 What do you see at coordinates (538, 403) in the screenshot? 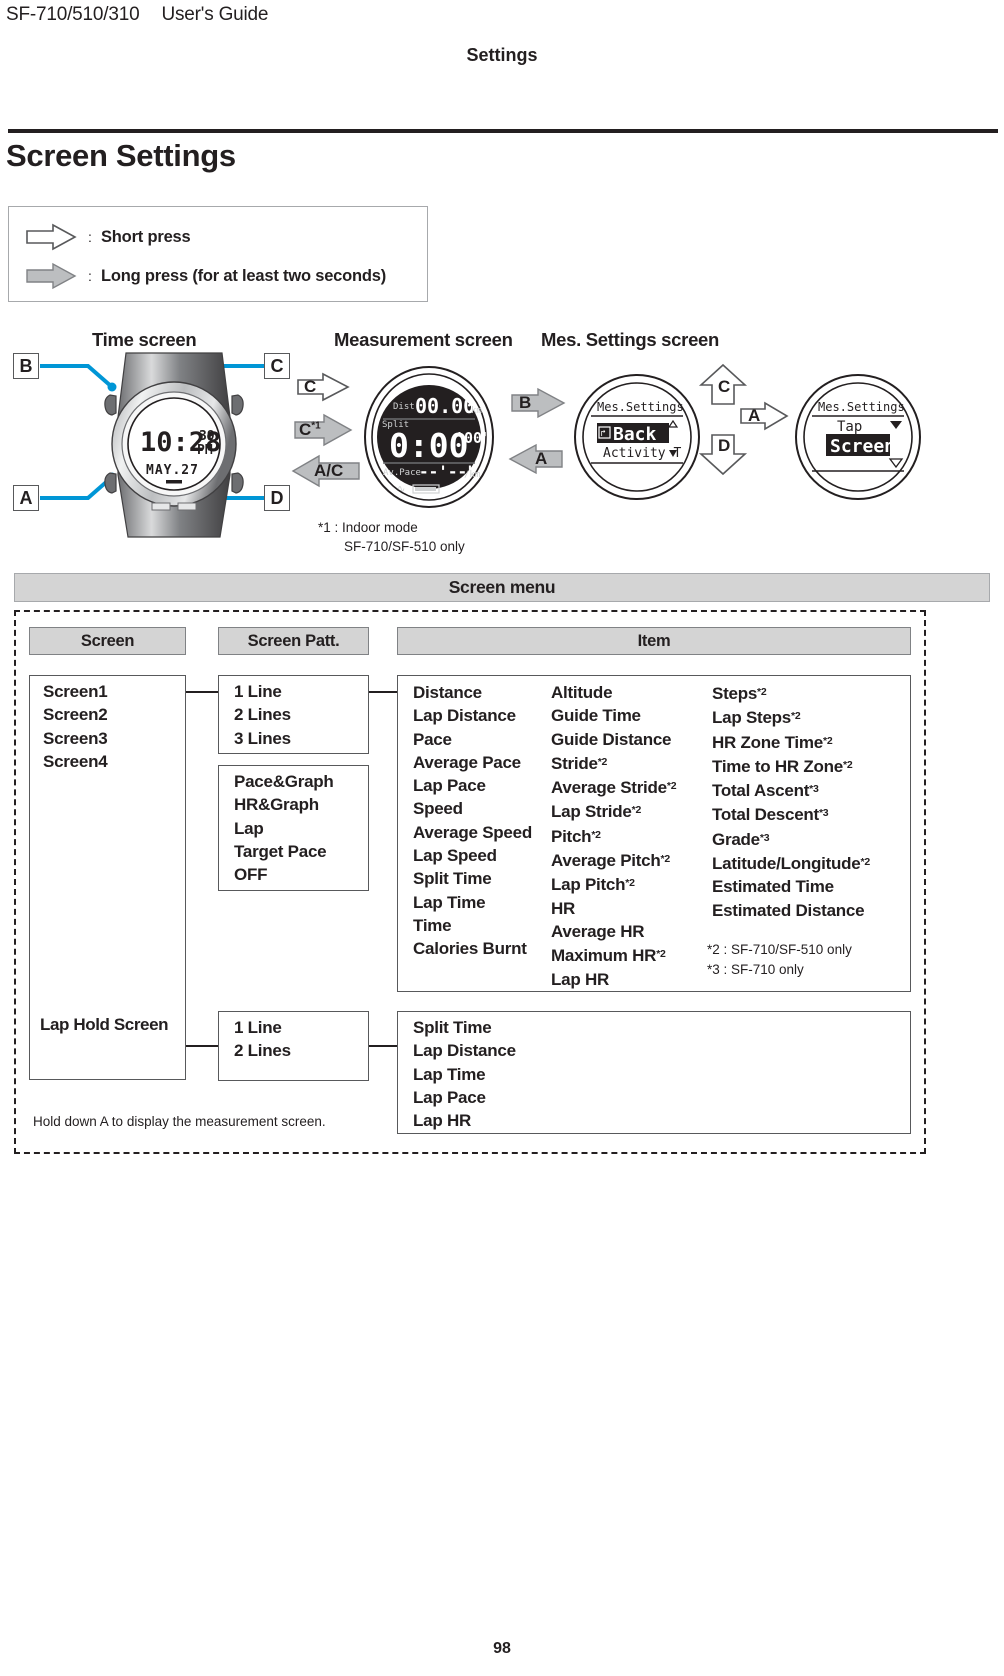
I see `arrow-b-long-icon` at bounding box center [538, 403].